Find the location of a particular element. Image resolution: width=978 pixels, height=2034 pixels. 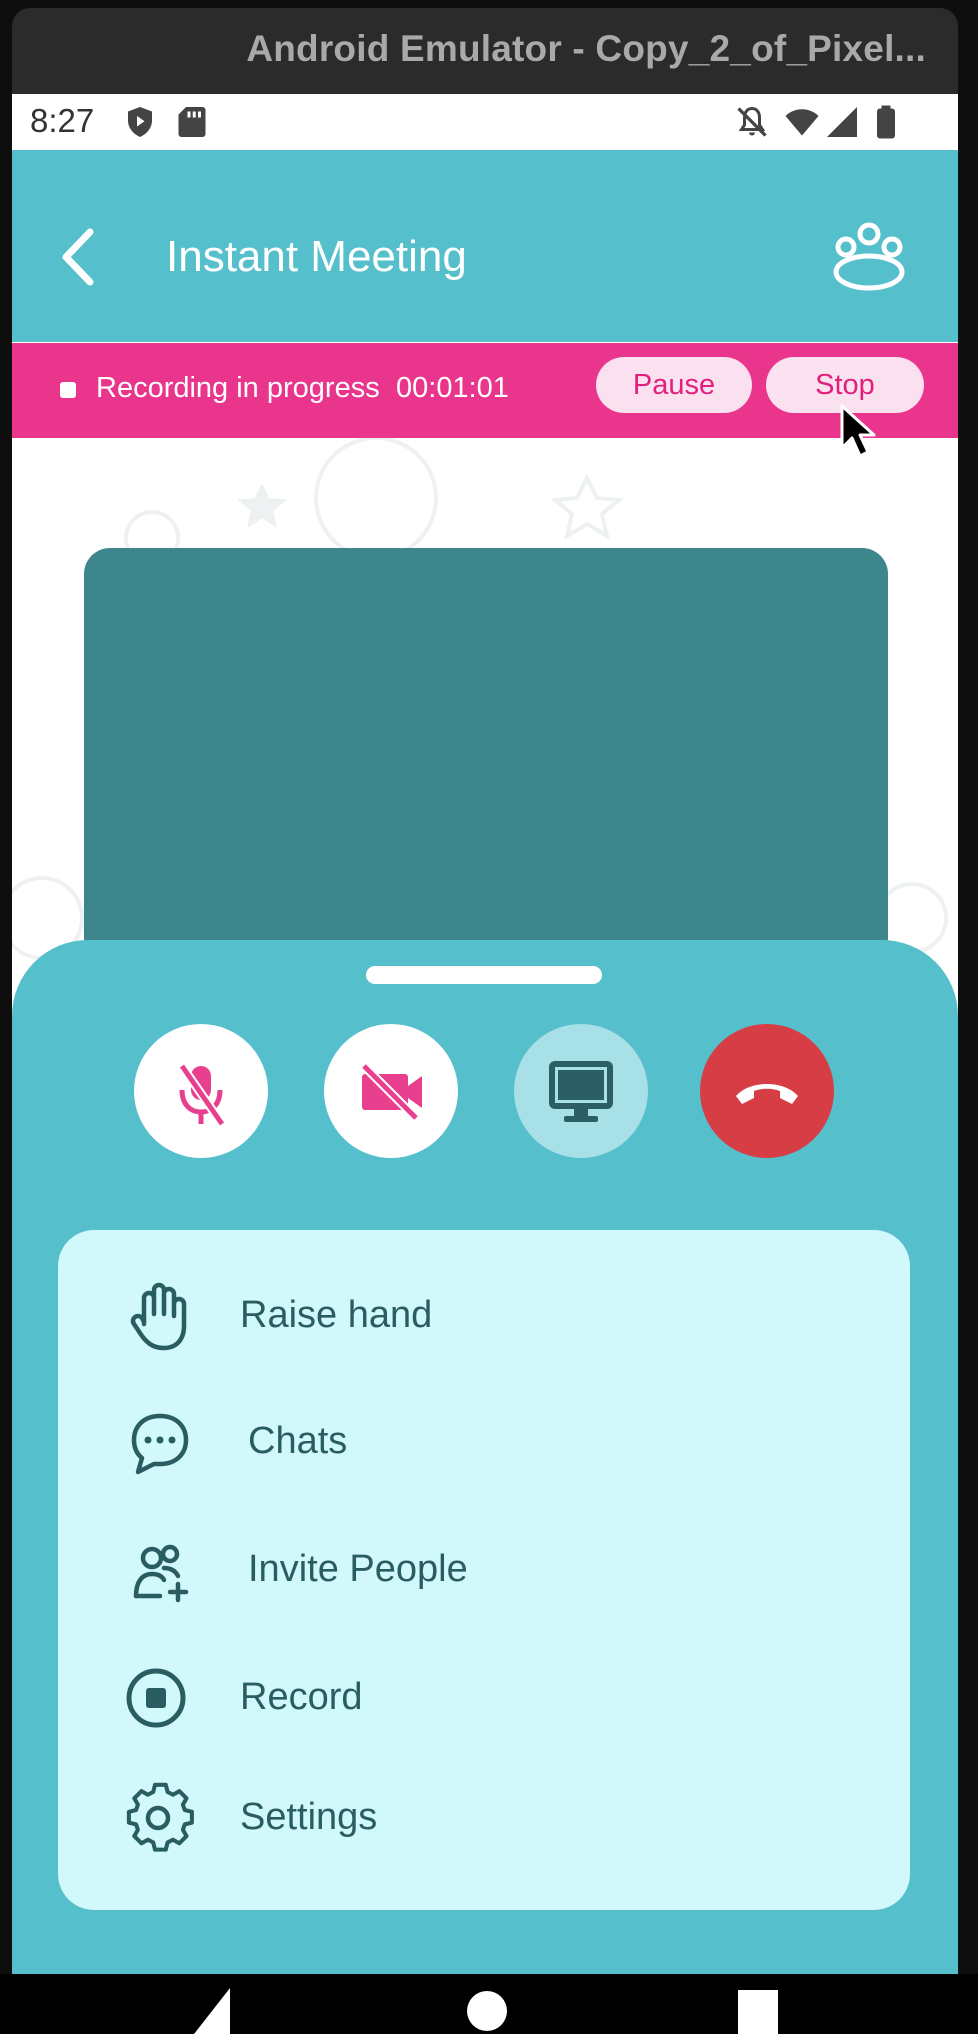

nav-recents-icon is located at coordinates (758, 2012).